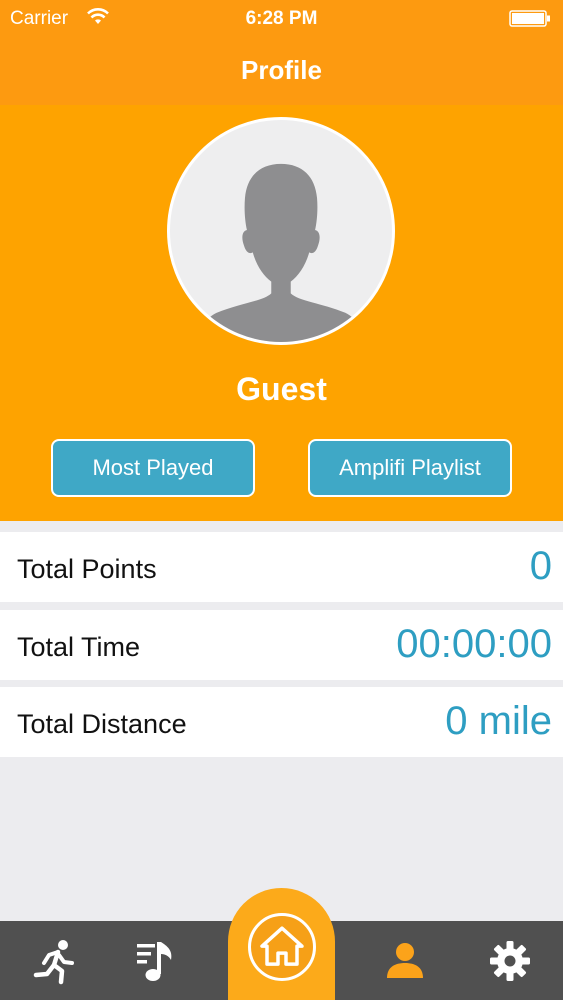 This screenshot has height=1000, width=563. What do you see at coordinates (281, 252) in the screenshot?
I see `person-silhouette-icon` at bounding box center [281, 252].